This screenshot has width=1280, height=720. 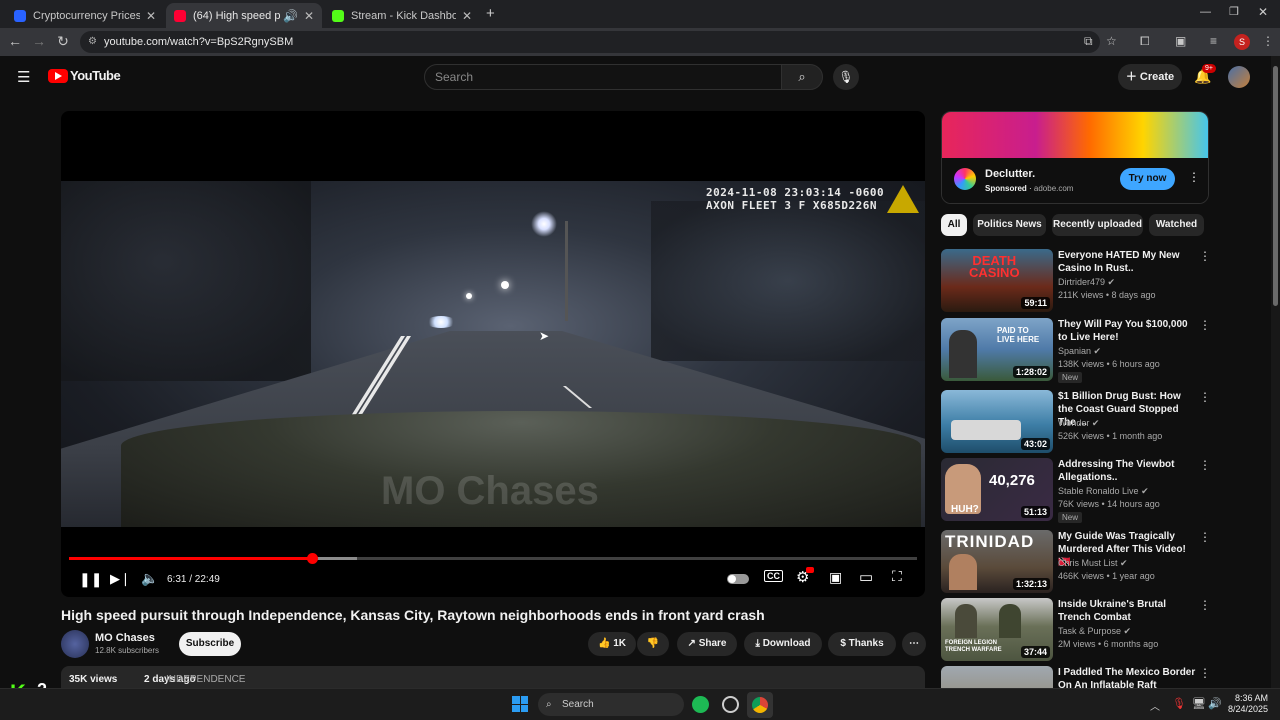 I want to click on subscribe-button: Subscribe, so click(x=210, y=644).